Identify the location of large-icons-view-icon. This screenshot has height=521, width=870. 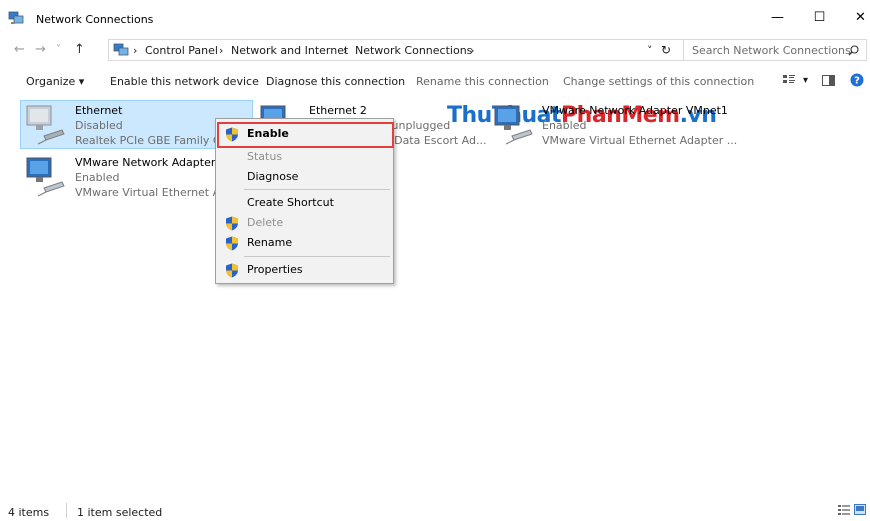
(860, 509).